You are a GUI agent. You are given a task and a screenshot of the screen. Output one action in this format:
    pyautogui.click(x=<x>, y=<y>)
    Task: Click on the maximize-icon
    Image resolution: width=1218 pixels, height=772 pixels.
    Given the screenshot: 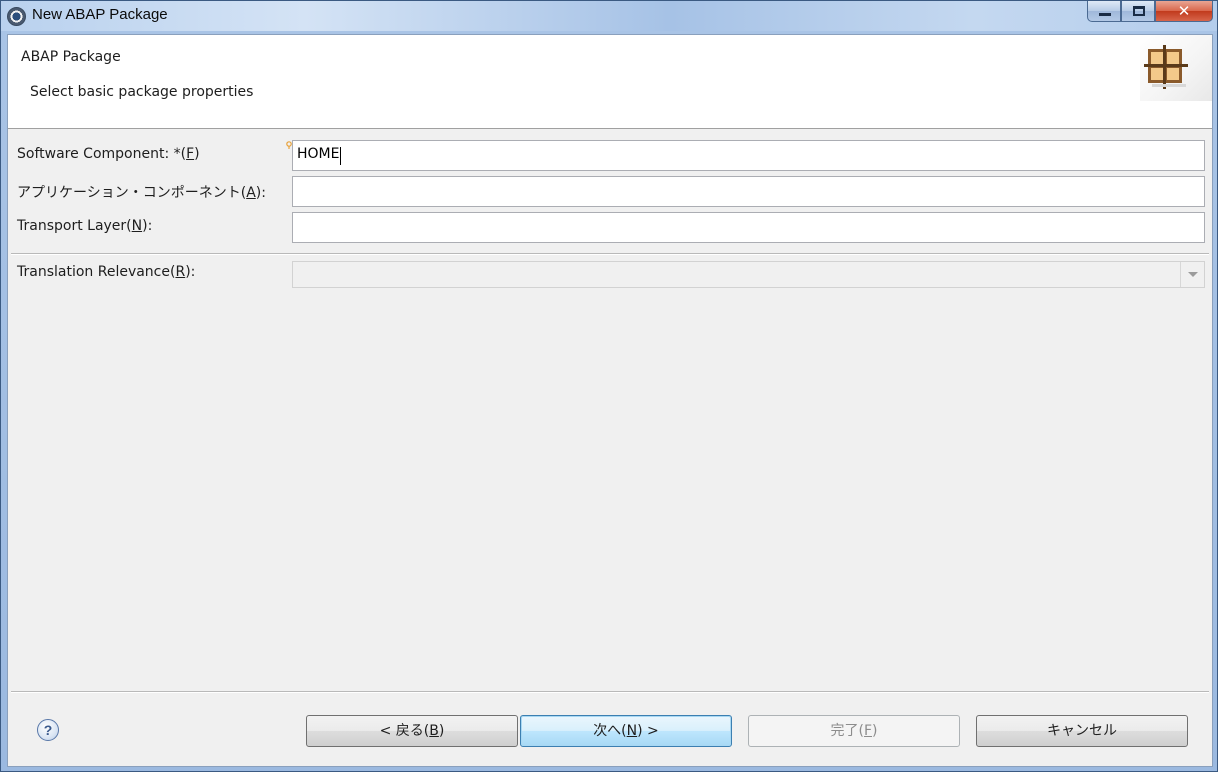 What is the action you would take?
    pyautogui.click(x=1139, y=11)
    